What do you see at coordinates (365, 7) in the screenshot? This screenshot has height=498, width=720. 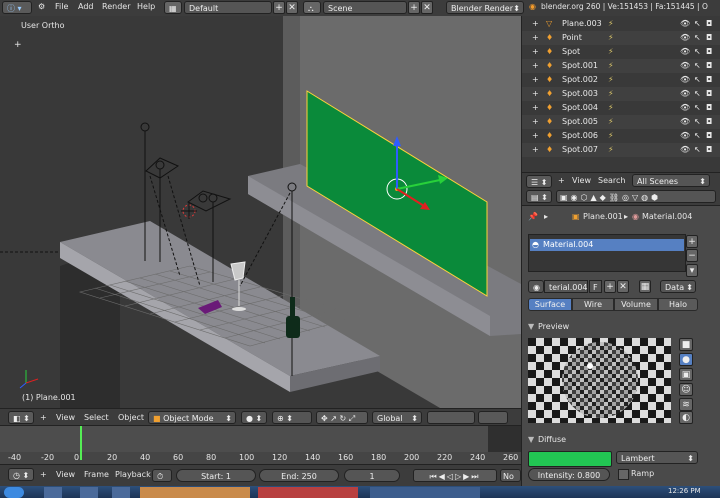 I see `scene-field: Scene` at bounding box center [365, 7].